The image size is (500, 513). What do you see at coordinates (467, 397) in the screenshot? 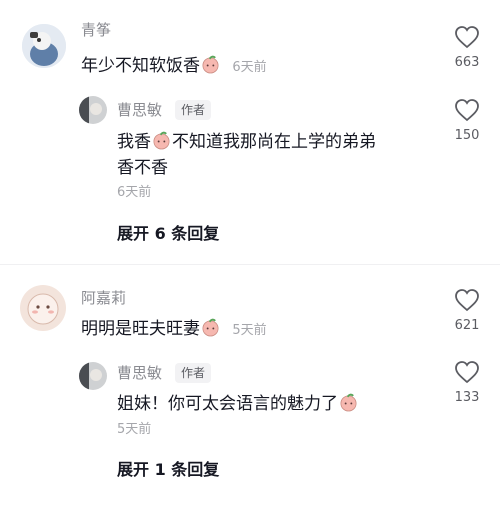
I see `like-count: 133` at bounding box center [467, 397].